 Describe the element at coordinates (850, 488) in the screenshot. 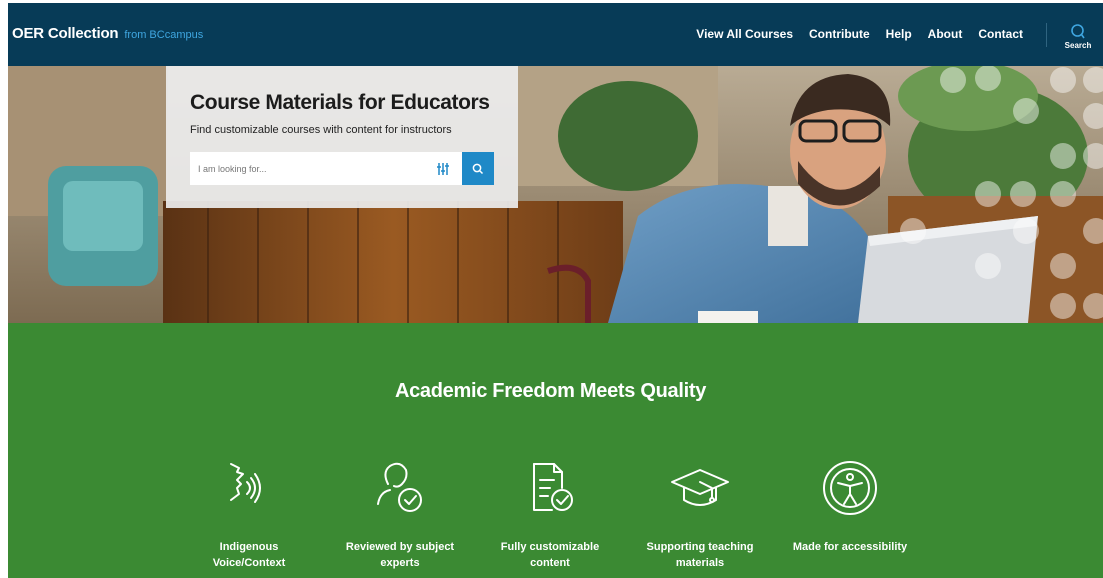

I see `accessibility-icon` at that location.